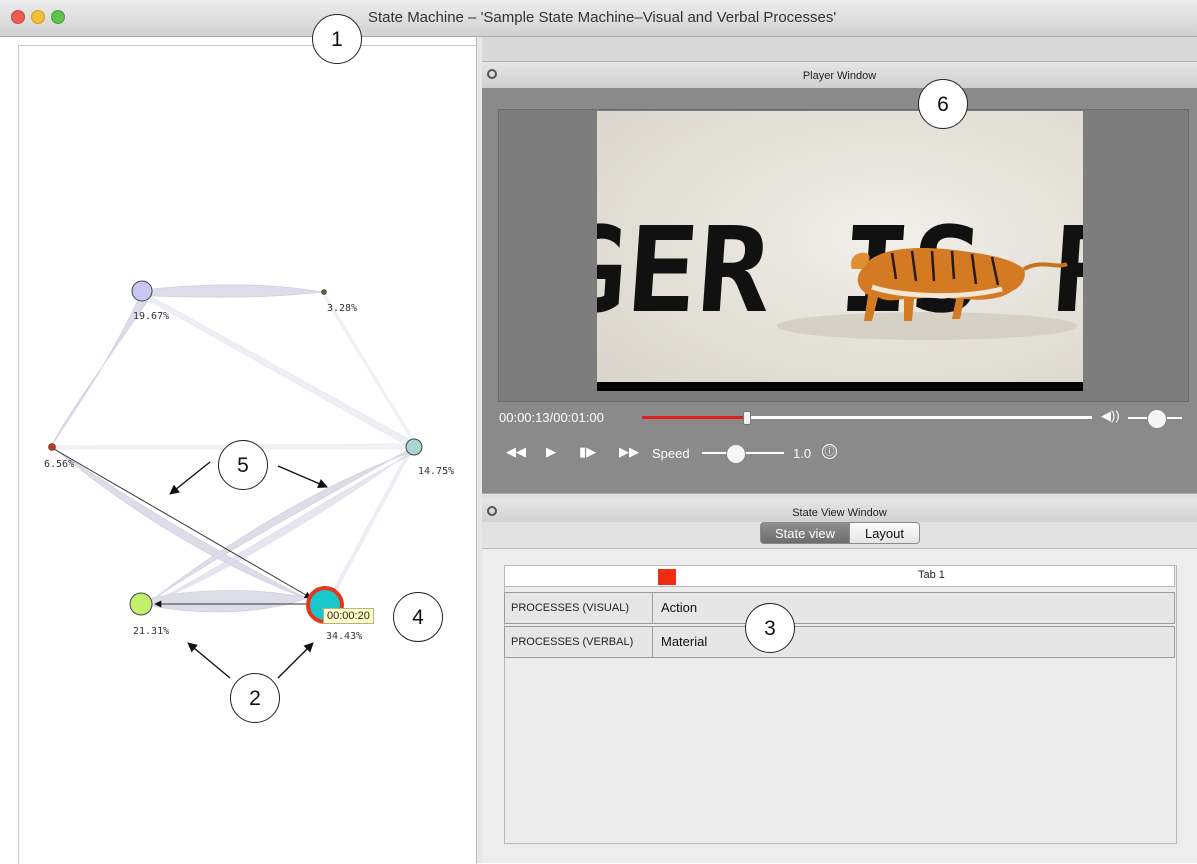 The width and height of the screenshot is (1197, 864). I want to click on table-row: PROCESSES (VISUAL) Action, so click(839, 608).